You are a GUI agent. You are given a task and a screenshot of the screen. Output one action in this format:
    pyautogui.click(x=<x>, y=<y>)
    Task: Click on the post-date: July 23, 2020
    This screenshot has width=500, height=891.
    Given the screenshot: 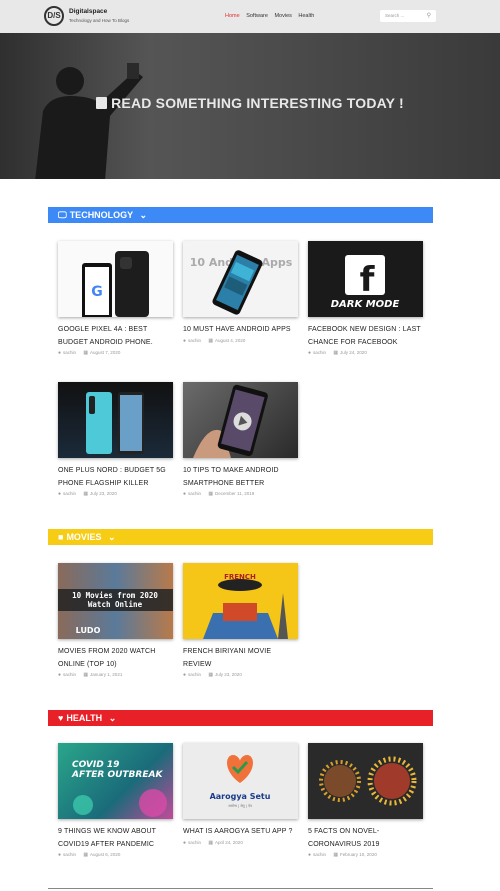 What is the action you would take?
    pyautogui.click(x=228, y=674)
    